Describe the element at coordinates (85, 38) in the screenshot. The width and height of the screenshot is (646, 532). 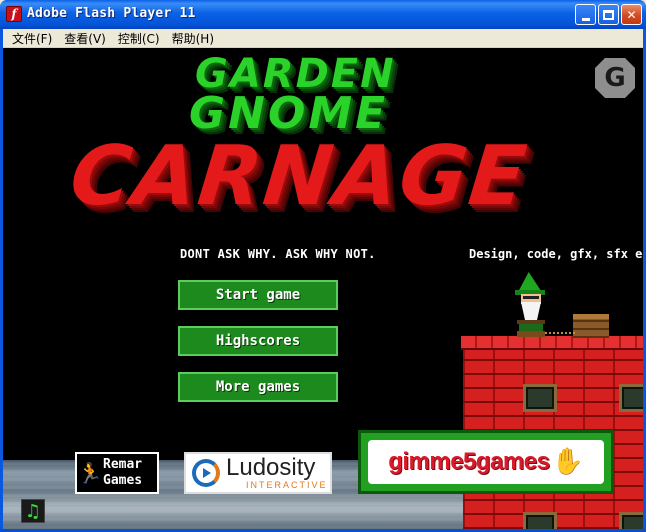
I see `menu-view: 查看(V)` at that location.